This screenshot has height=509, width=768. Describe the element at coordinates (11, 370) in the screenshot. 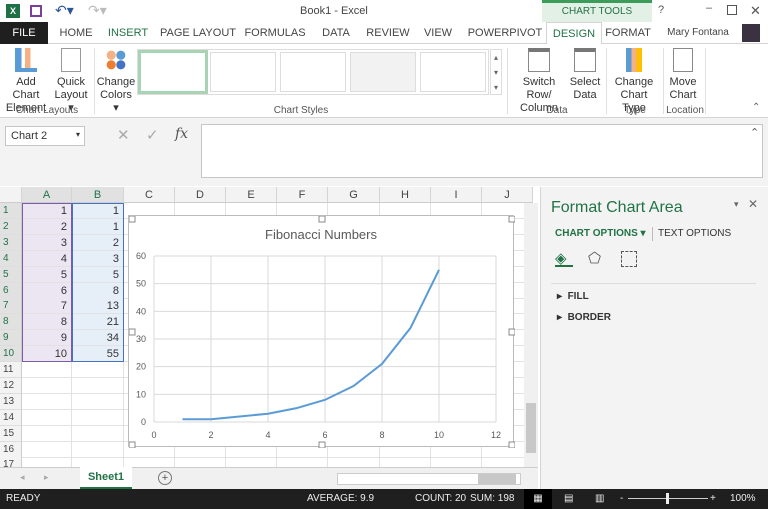

I see `row-header: 11` at that location.